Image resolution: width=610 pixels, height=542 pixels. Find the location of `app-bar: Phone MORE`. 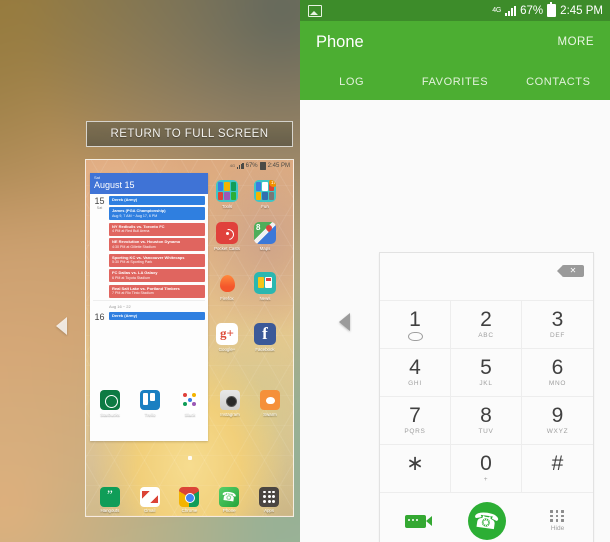

app-bar: Phone MORE is located at coordinates (455, 42).